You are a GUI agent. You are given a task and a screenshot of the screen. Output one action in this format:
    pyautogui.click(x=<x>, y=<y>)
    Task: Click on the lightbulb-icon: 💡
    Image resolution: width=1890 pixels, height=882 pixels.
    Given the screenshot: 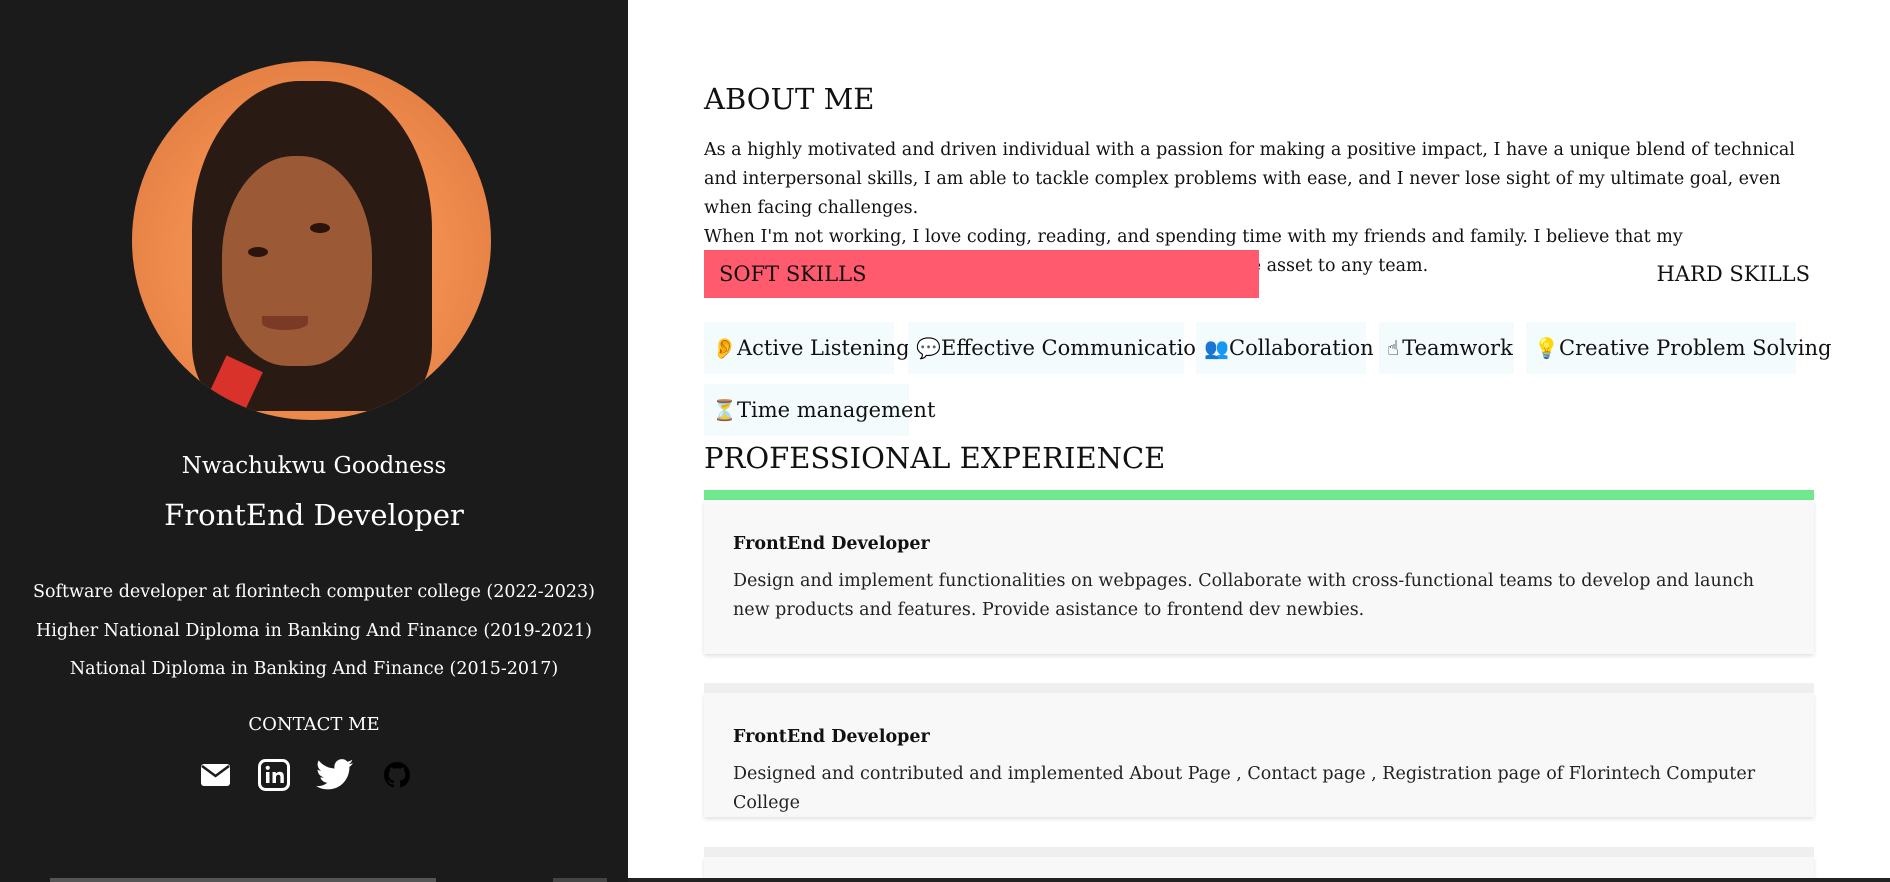 What is the action you would take?
    pyautogui.click(x=1546, y=348)
    